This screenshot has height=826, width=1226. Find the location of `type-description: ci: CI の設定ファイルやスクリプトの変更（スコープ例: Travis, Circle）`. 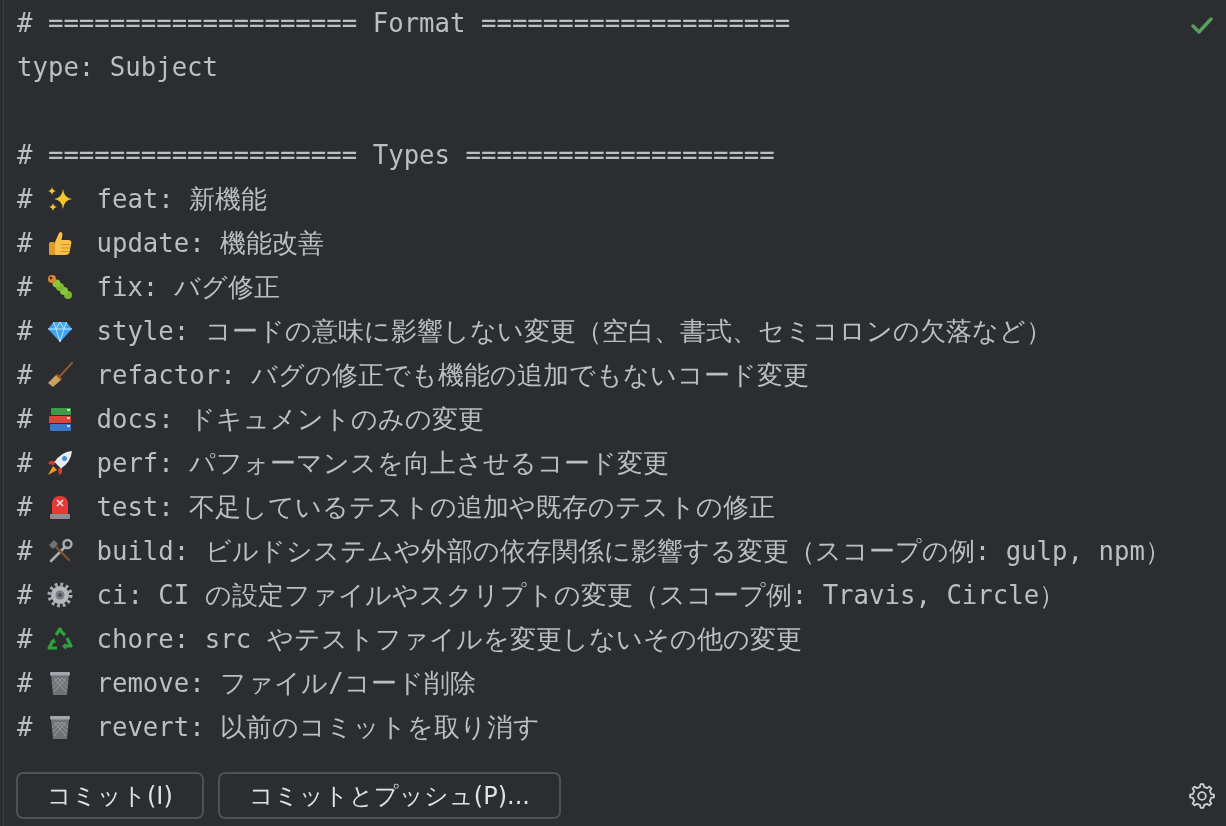

type-description: ci: CI の設定ファイルやスクリプトの変更（スコープ例: Travis, Circle） is located at coordinates (581, 595).